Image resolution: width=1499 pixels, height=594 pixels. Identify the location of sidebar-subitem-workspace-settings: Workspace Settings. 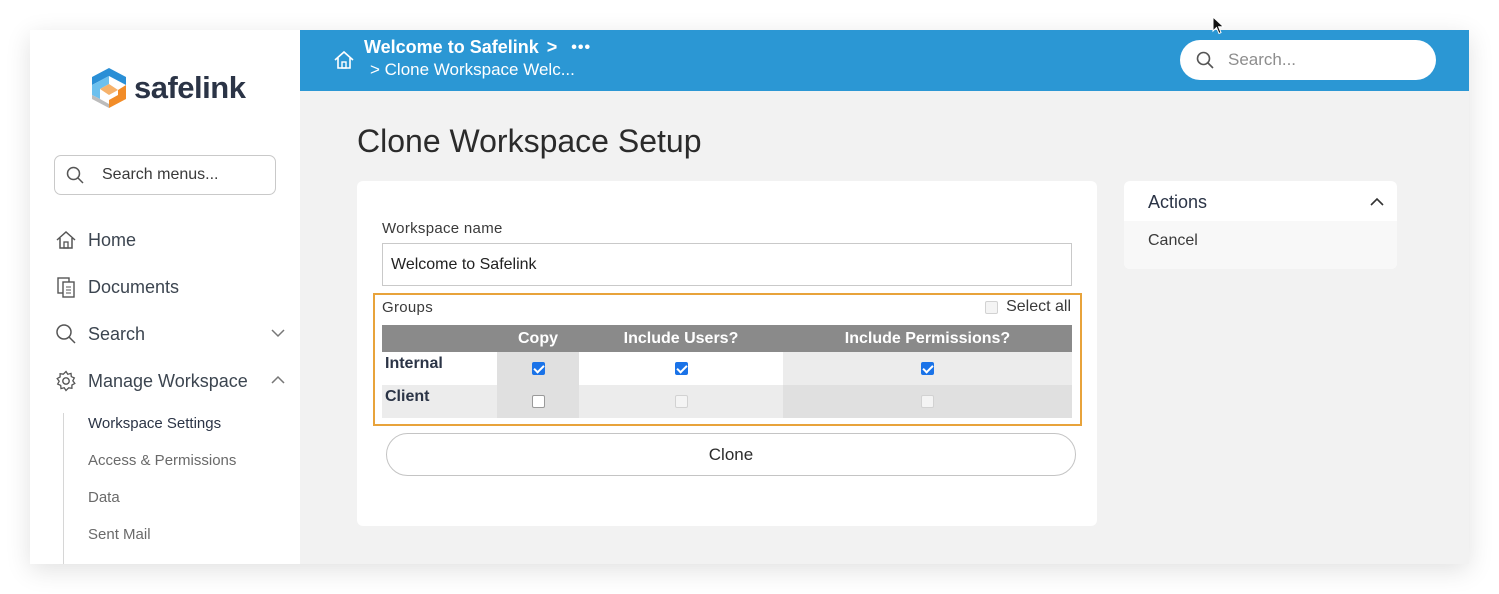
(154, 423).